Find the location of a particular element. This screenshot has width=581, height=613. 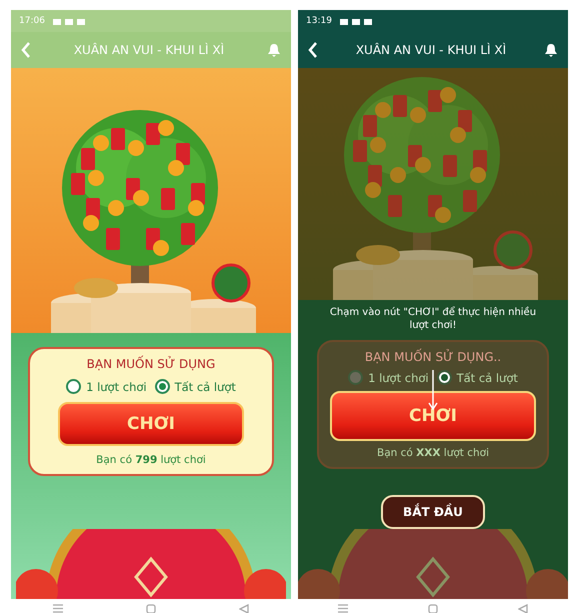

status-time: 17:06 is located at coordinates (32, 21).